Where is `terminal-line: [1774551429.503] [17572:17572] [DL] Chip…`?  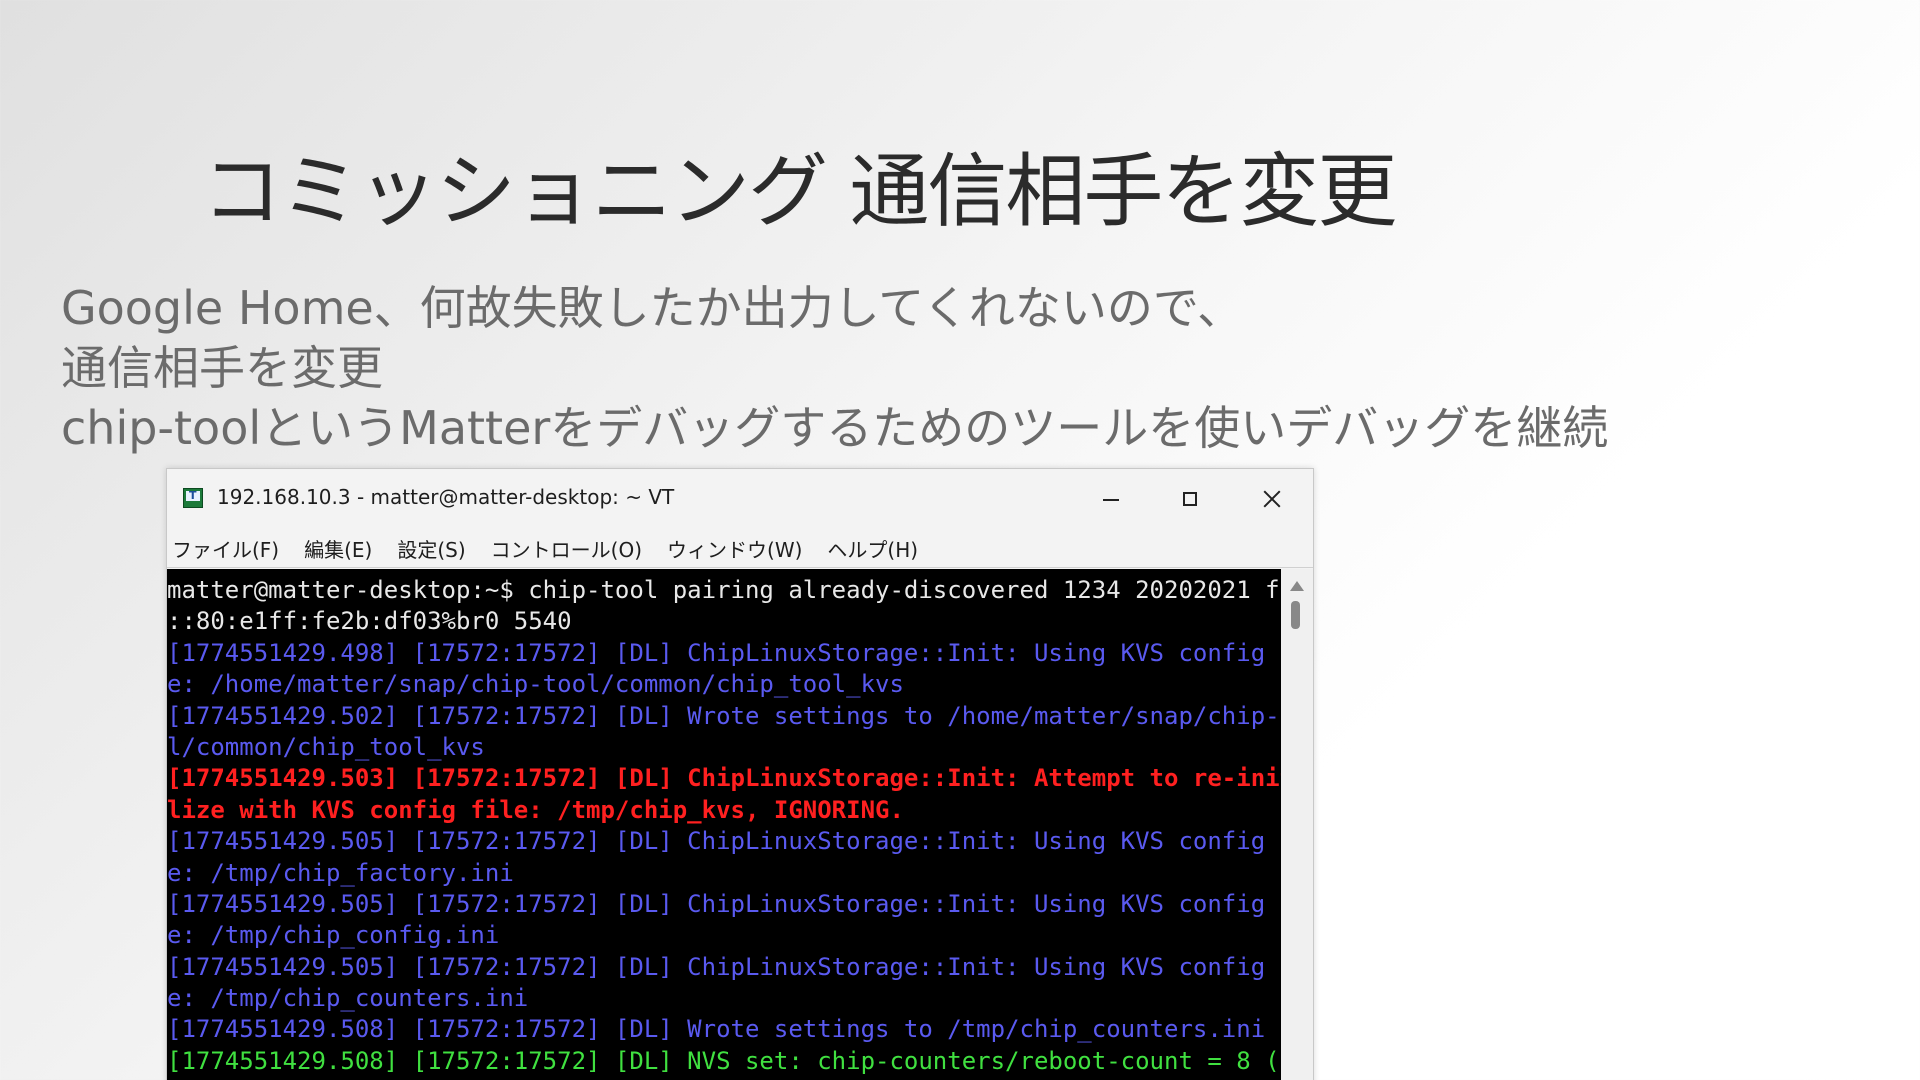
terminal-line: [1774551429.503] [17572:17572] [DL] Chip… is located at coordinates (724, 778).